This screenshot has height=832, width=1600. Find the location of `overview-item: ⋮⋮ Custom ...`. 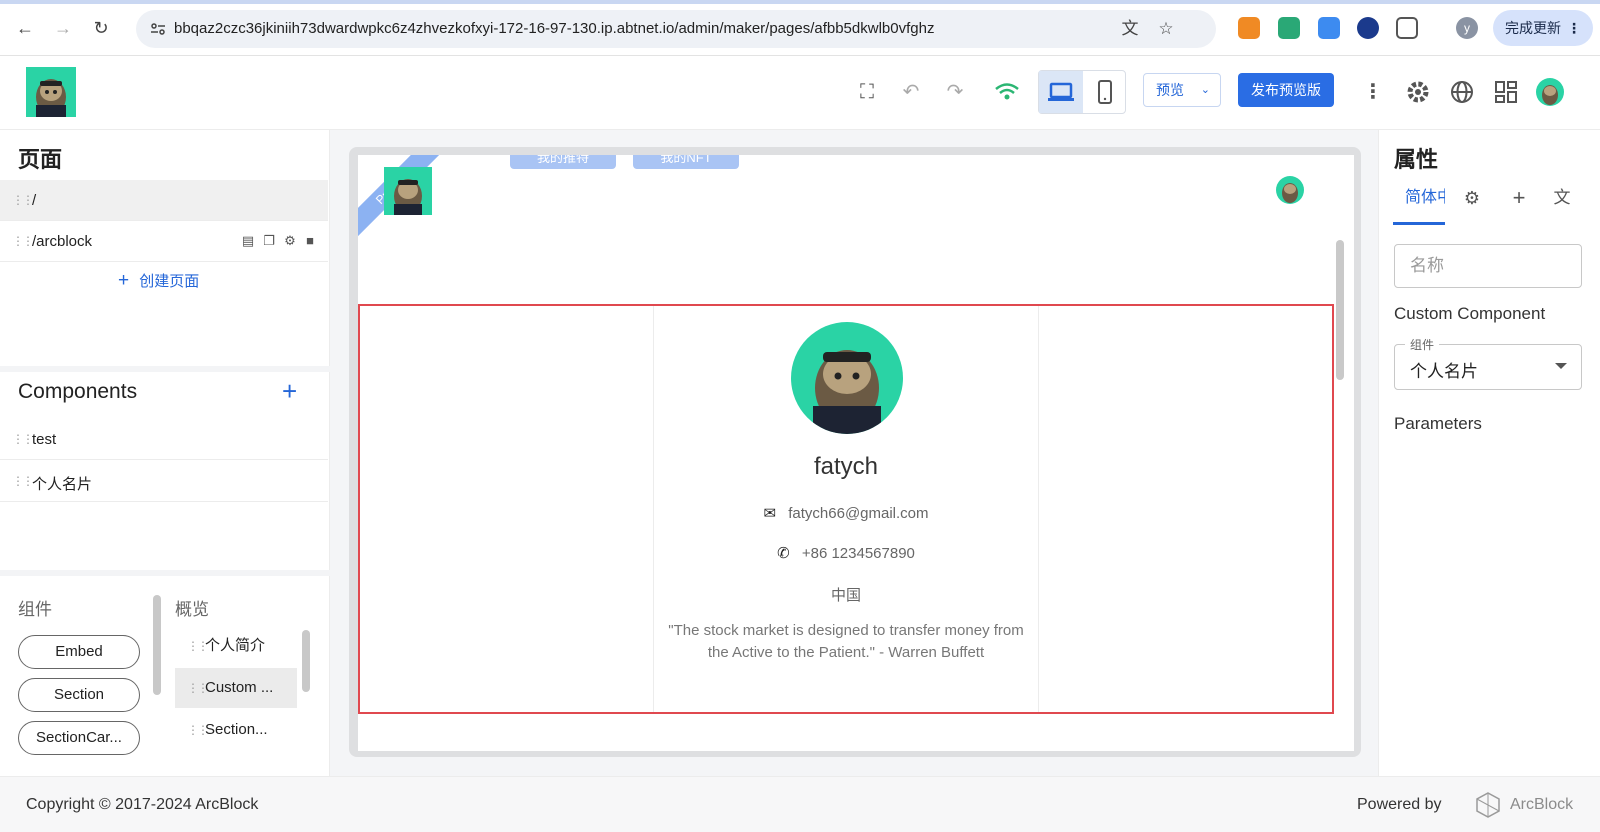

overview-item: ⋮⋮ Custom ... is located at coordinates (236, 688).